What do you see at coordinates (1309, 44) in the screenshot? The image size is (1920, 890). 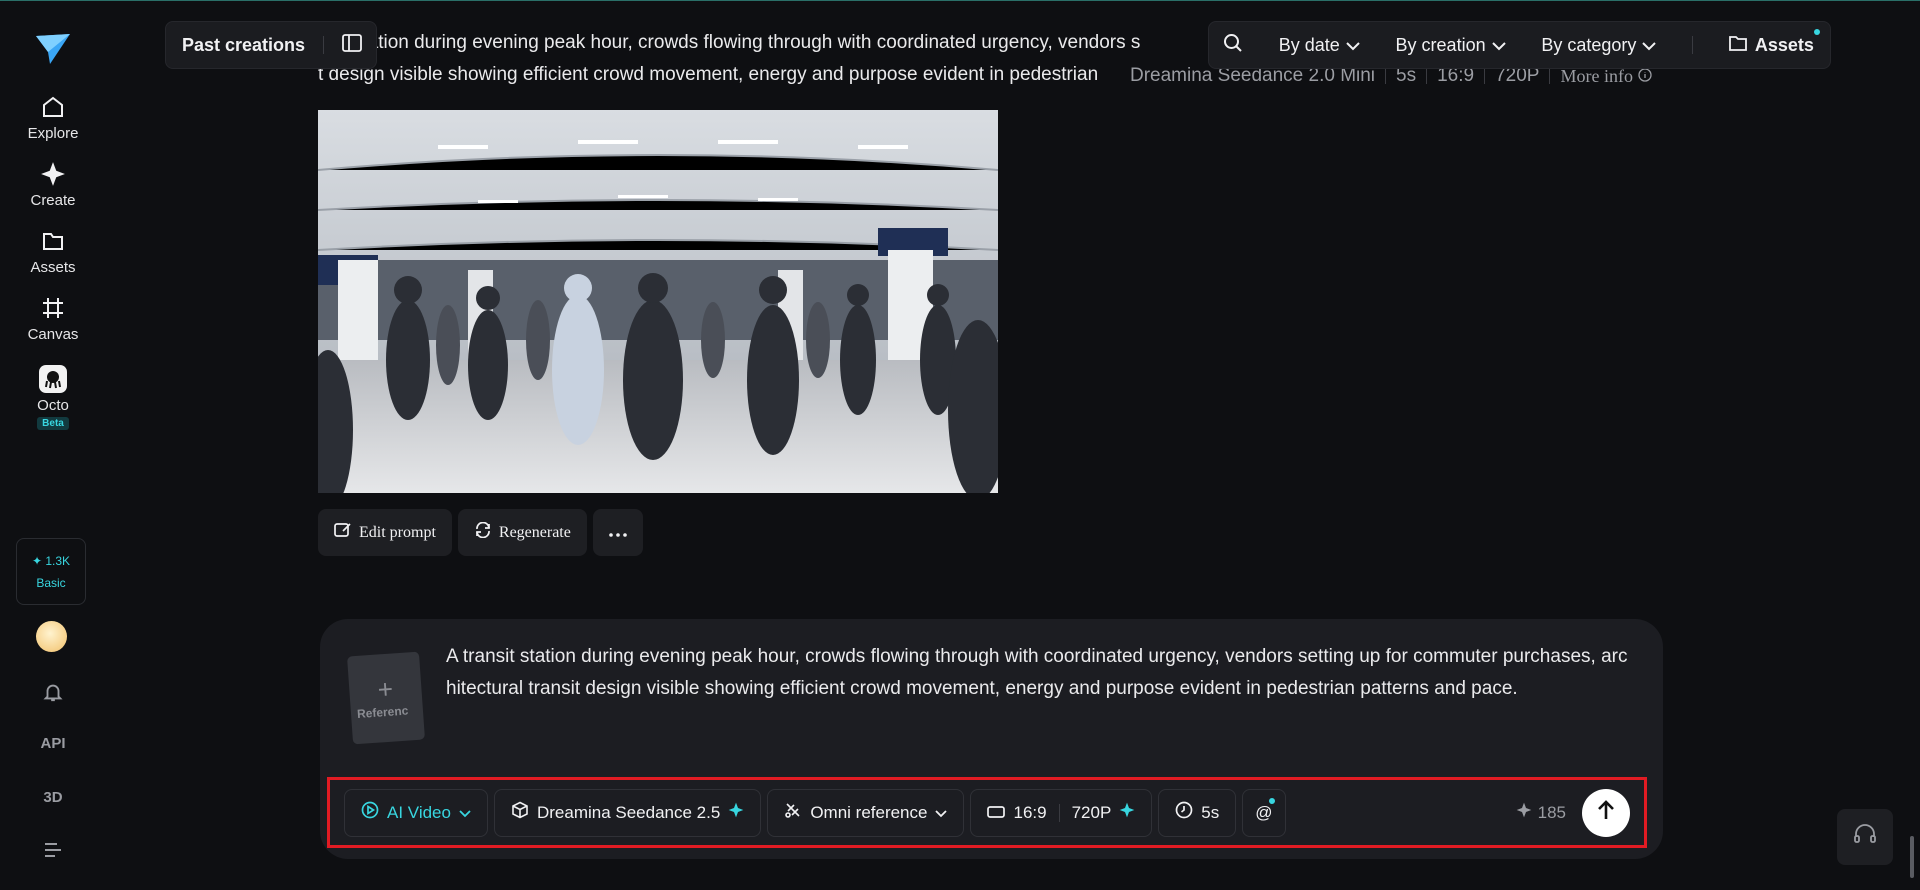 I see `filter-label: By date` at bounding box center [1309, 44].